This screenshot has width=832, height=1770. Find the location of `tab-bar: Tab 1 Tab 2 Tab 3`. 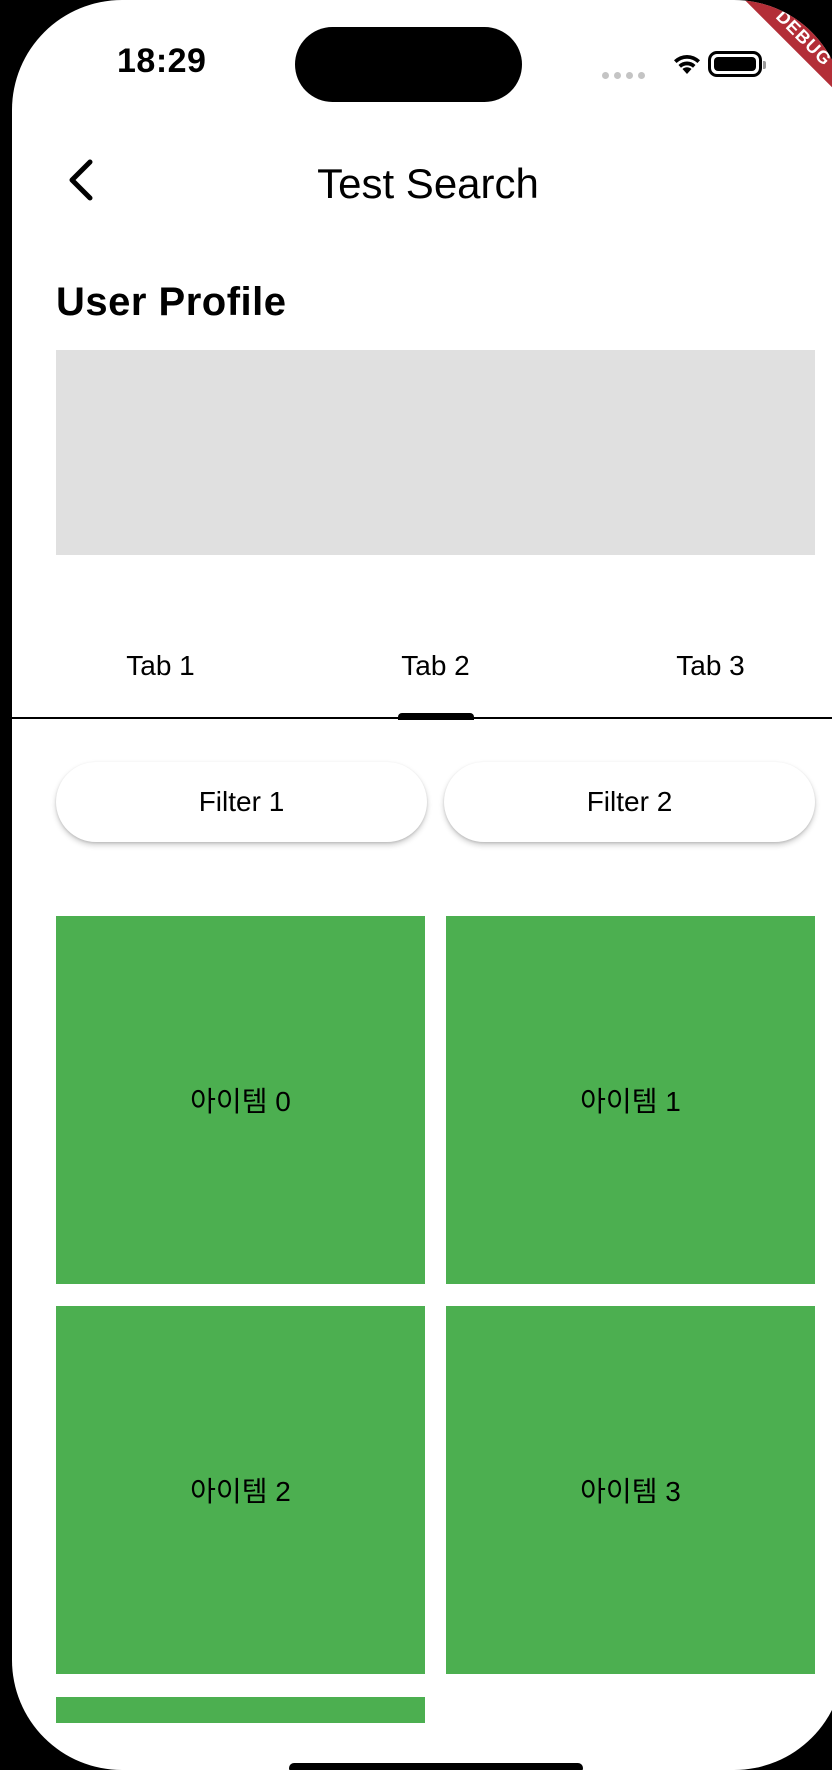

tab-bar: Tab 1 Tab 2 Tab 3 is located at coordinates (422, 670).